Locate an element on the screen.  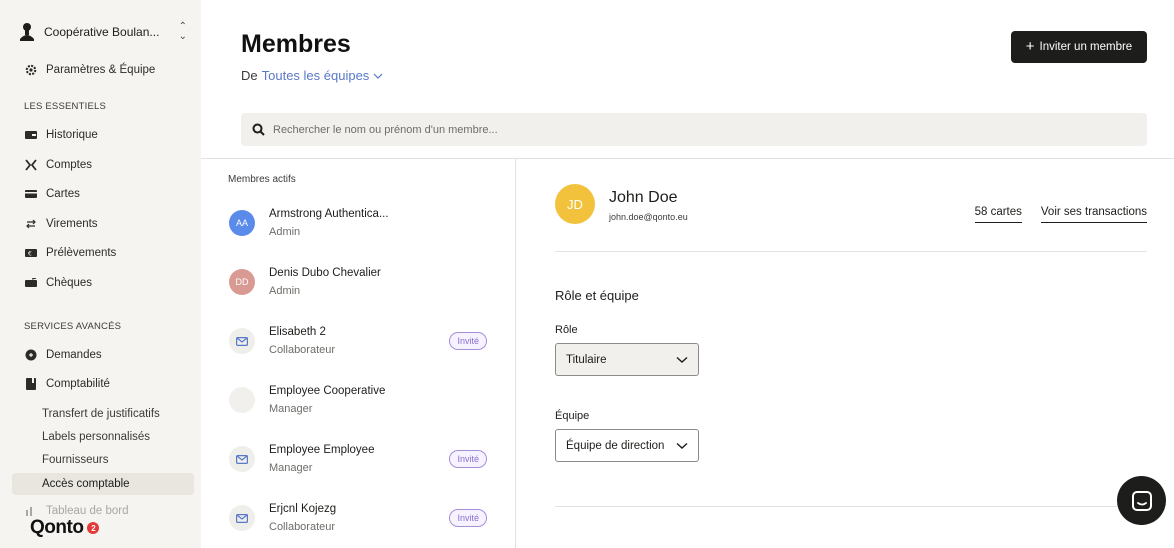
org-avatar-icon is located at coordinates (27, 32).